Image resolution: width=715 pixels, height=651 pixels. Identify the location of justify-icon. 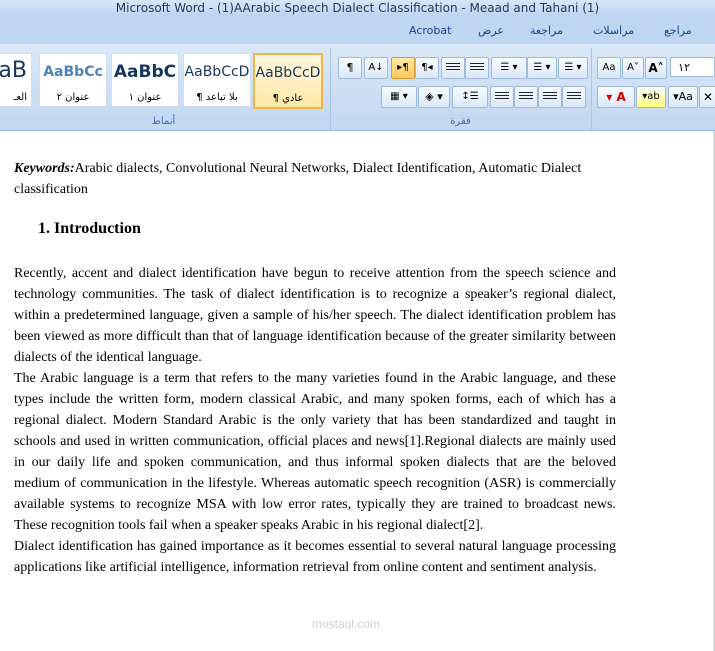
(502, 97).